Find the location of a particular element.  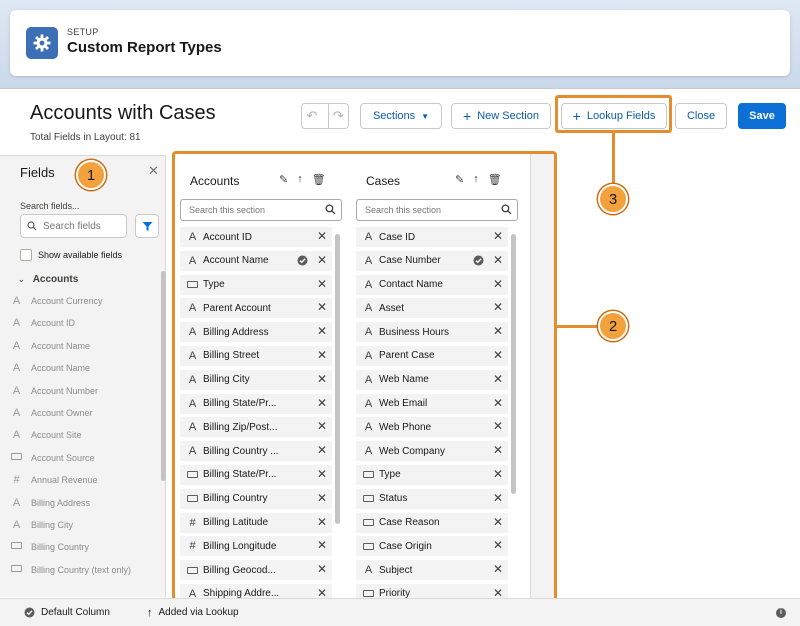

layout-field-item: A Account Name ✕ is located at coordinates (256, 260).